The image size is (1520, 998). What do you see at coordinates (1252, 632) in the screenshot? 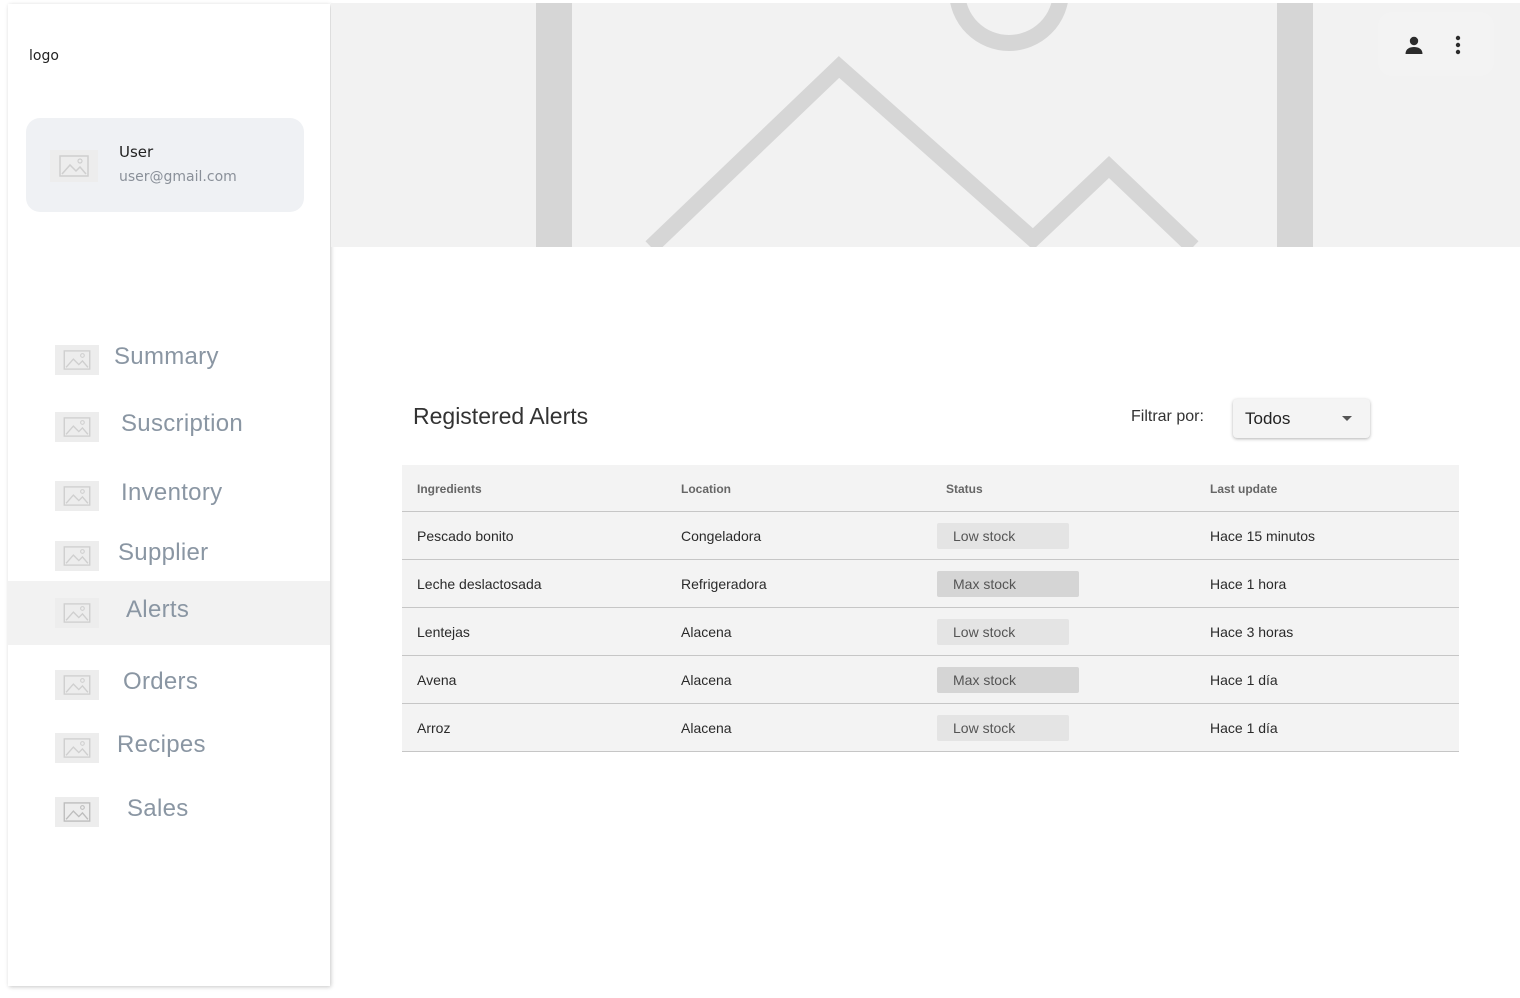
I see `cell-last-update: Hace 3 horas` at bounding box center [1252, 632].